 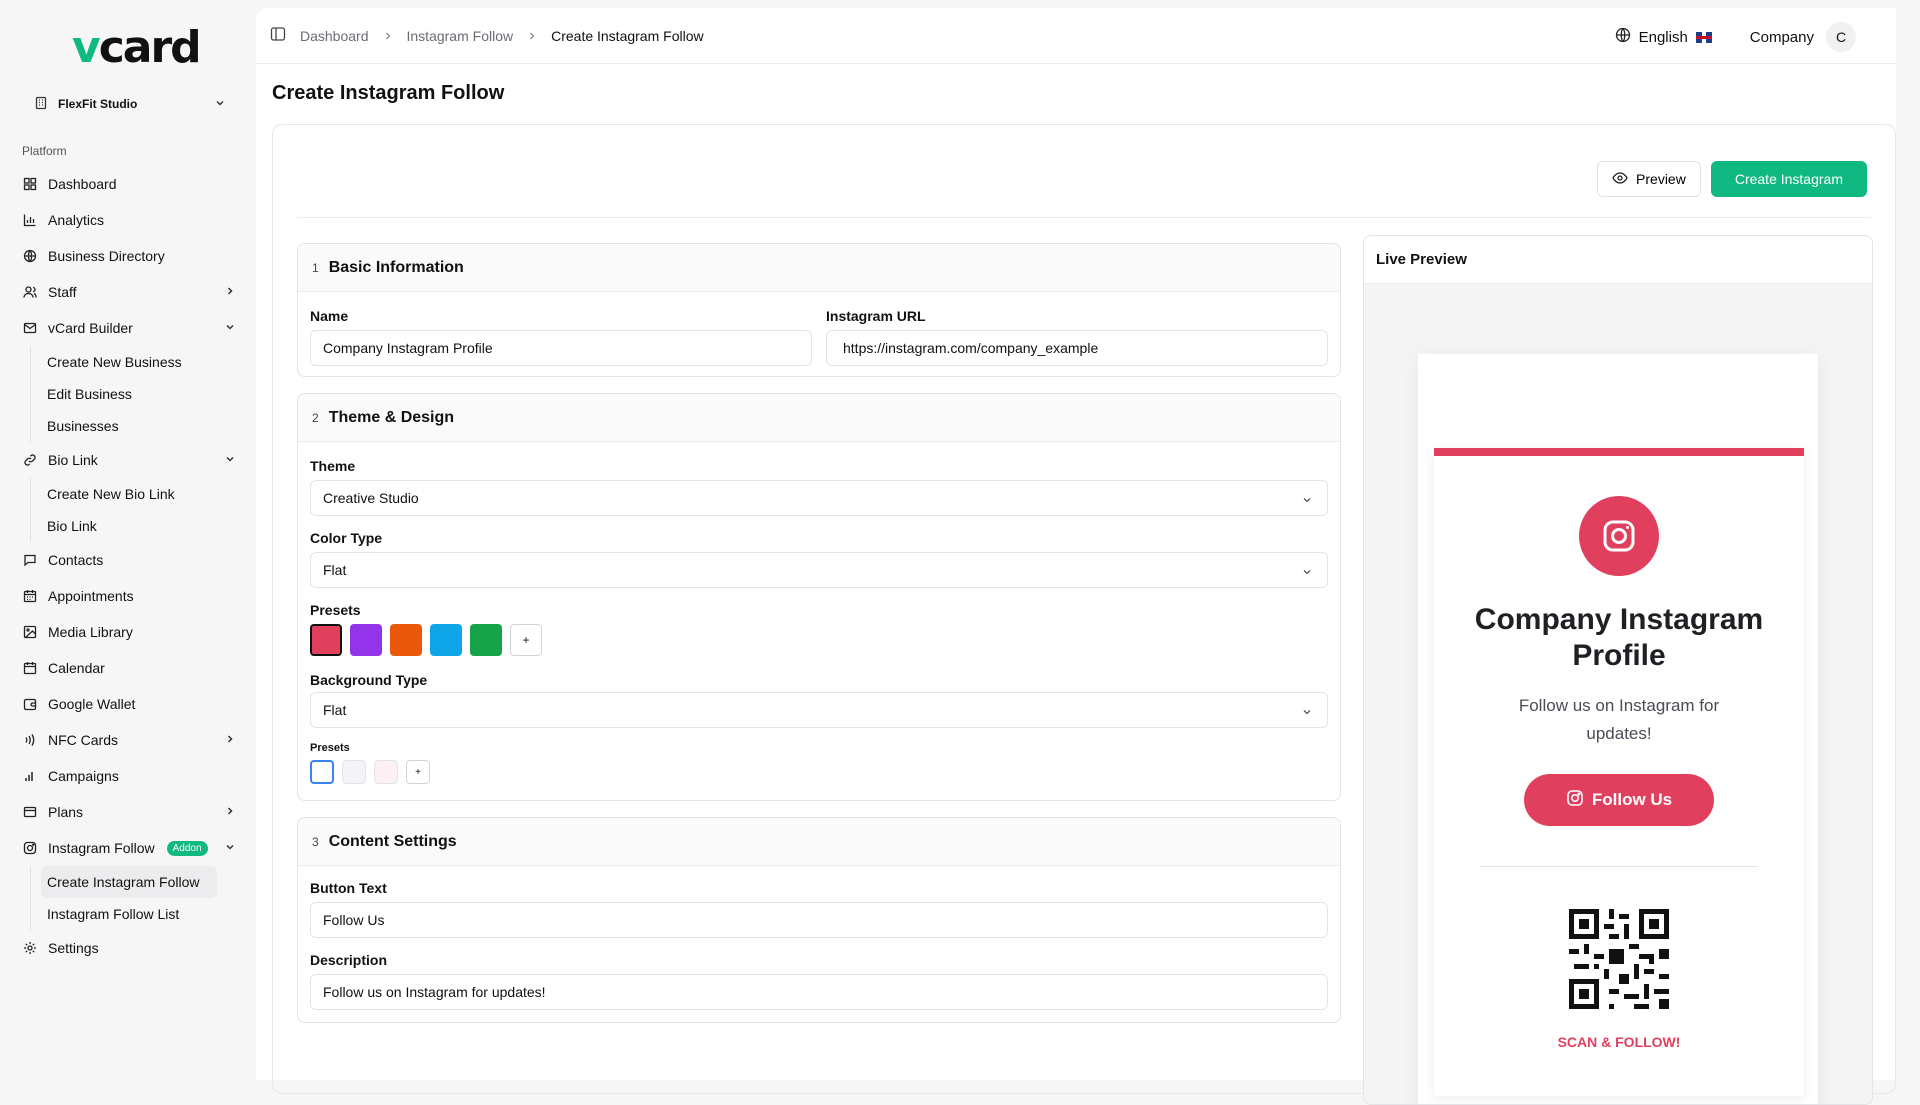 I want to click on workspace-switcher: FlexFit Studio, so click(x=130, y=104).